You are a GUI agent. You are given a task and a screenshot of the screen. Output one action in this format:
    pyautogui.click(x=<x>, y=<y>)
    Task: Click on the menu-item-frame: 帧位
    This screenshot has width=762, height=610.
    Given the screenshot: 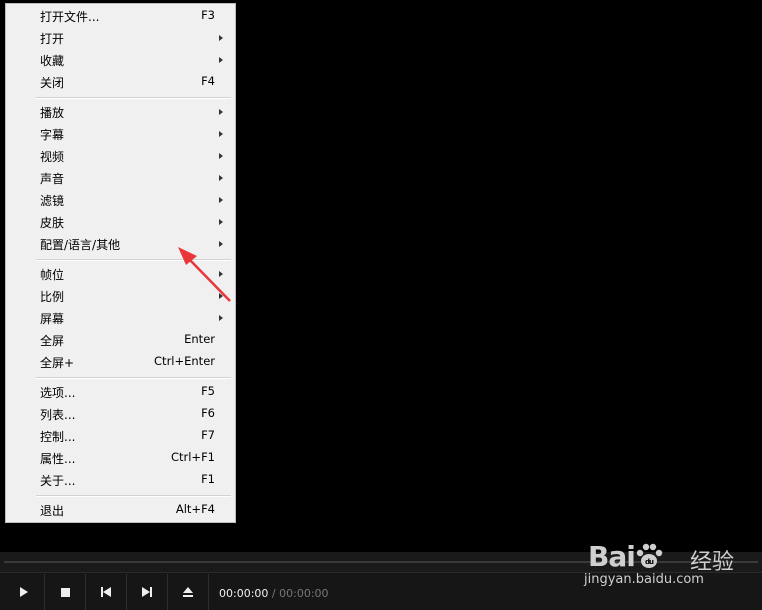 What is the action you would take?
    pyautogui.click(x=120, y=274)
    